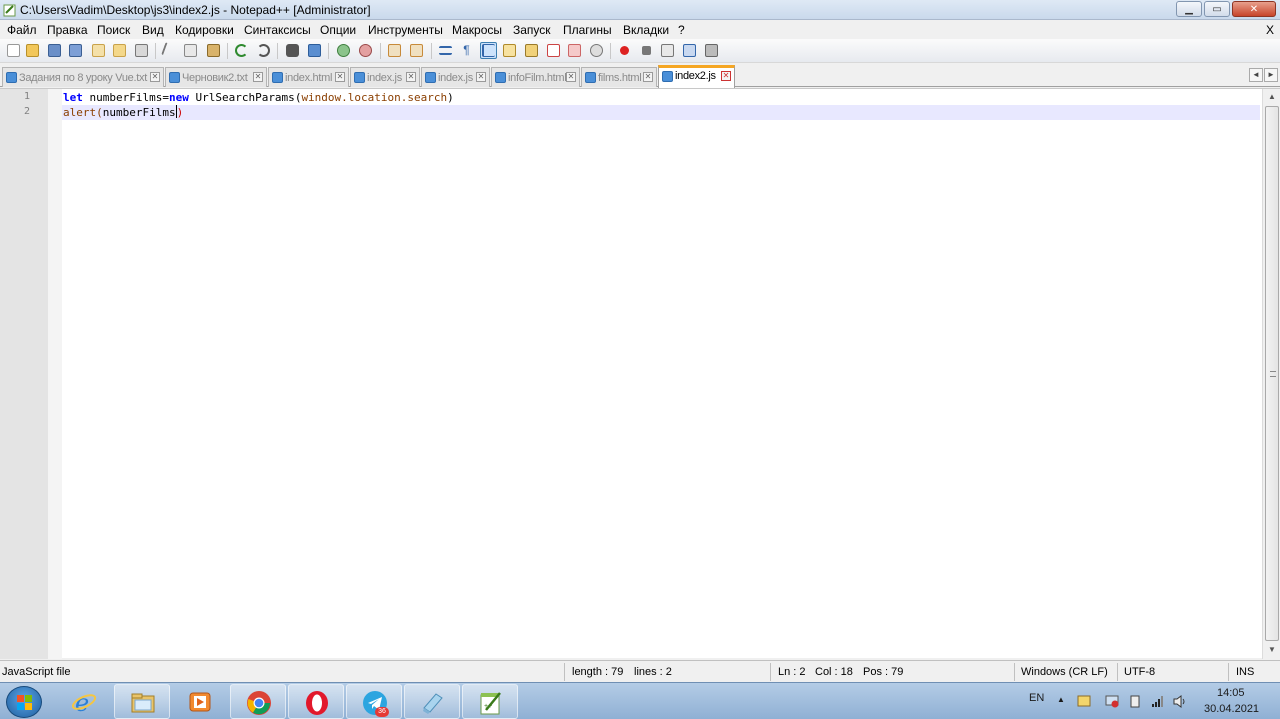 This screenshot has width=1280, height=719. Describe the element at coordinates (455, 77) in the screenshot. I see `tab-index-js-2: index.js ✕` at that location.